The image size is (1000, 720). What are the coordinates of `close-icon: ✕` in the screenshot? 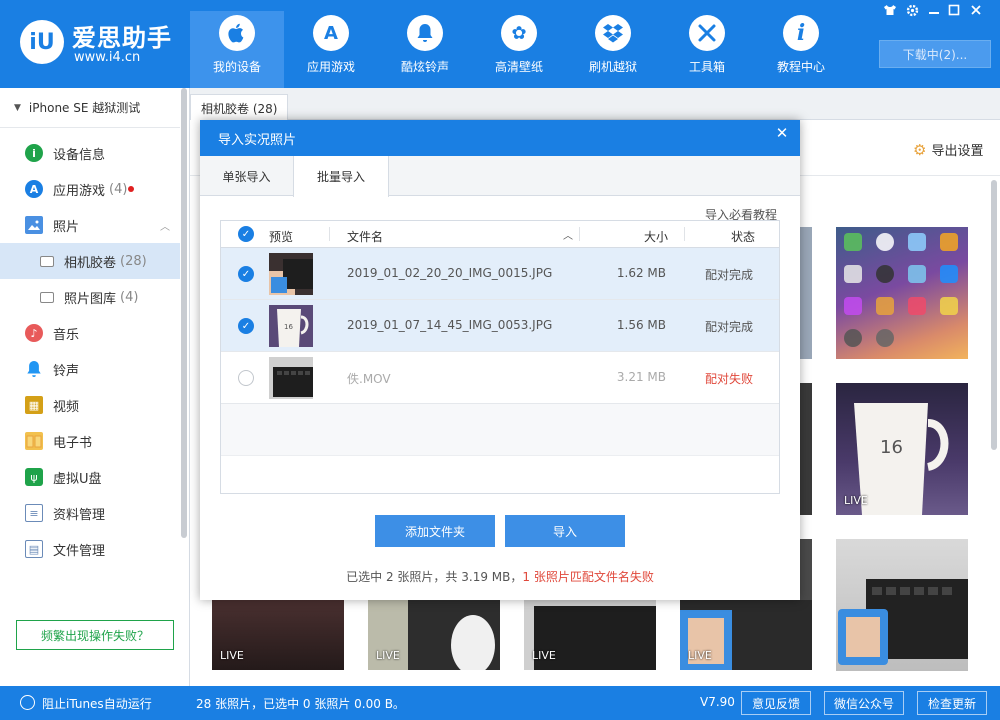 It's located at (782, 133).